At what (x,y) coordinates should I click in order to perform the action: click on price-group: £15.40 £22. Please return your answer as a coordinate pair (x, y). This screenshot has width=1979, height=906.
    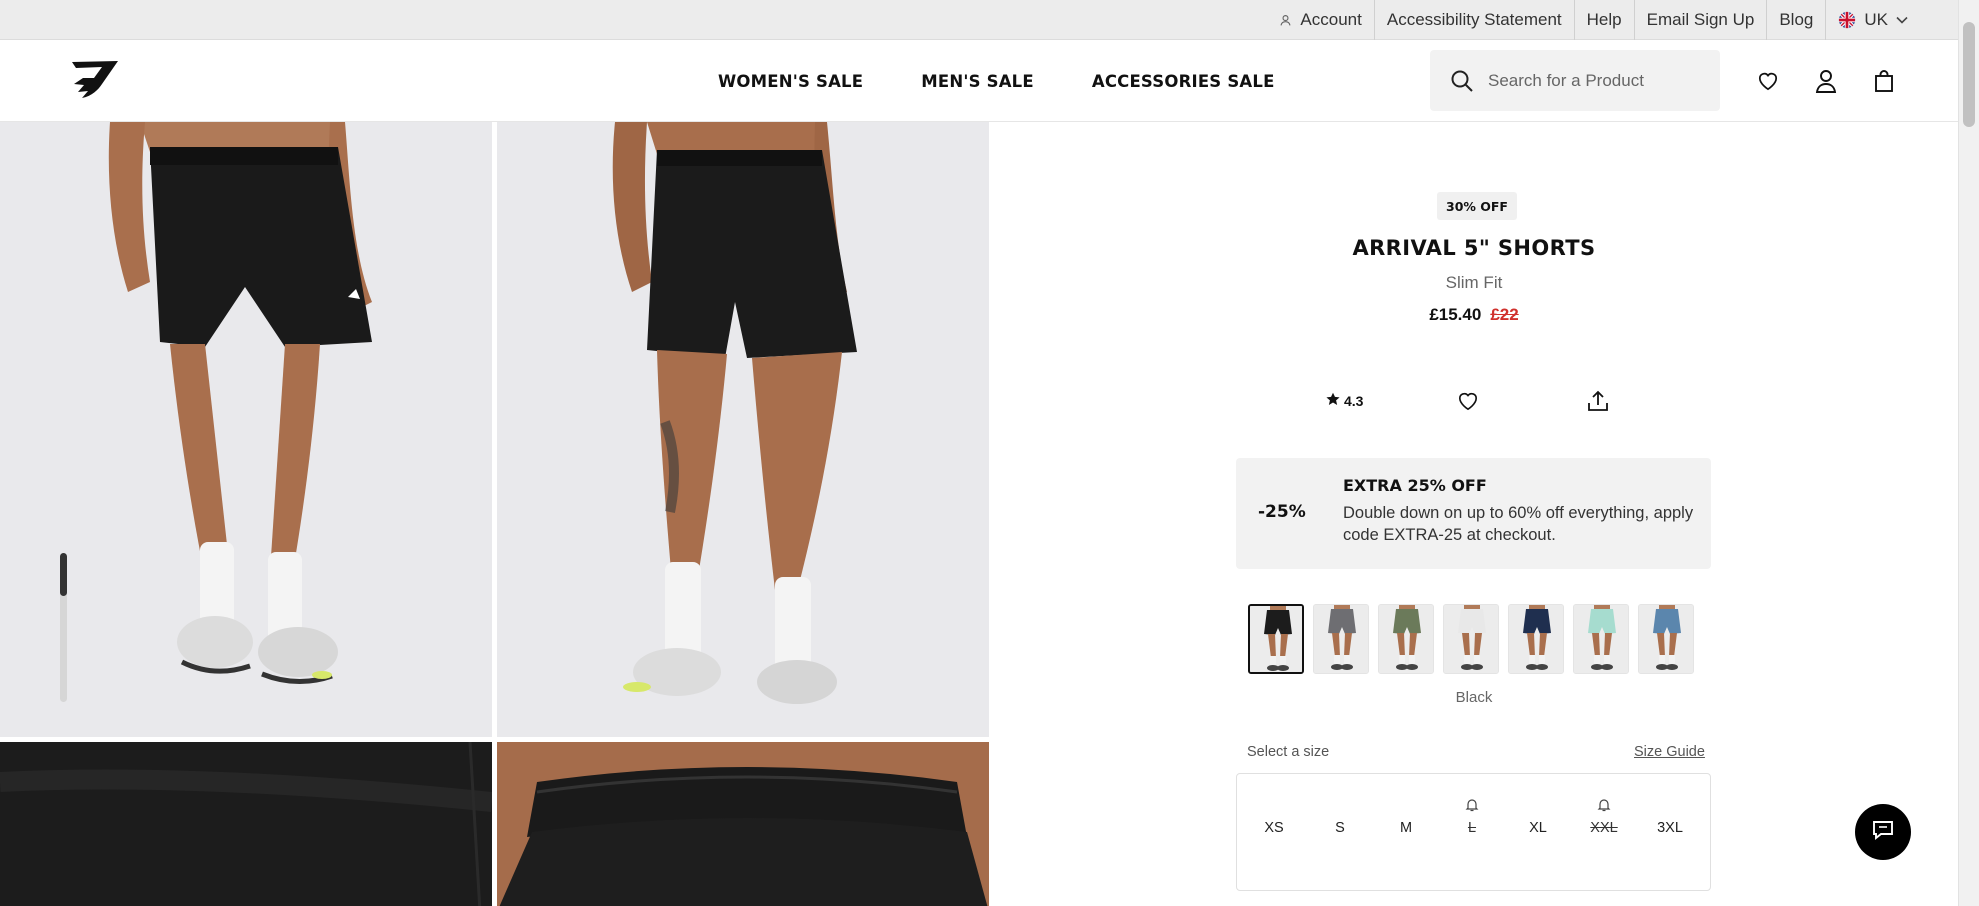
    Looking at the image, I should click on (1474, 315).